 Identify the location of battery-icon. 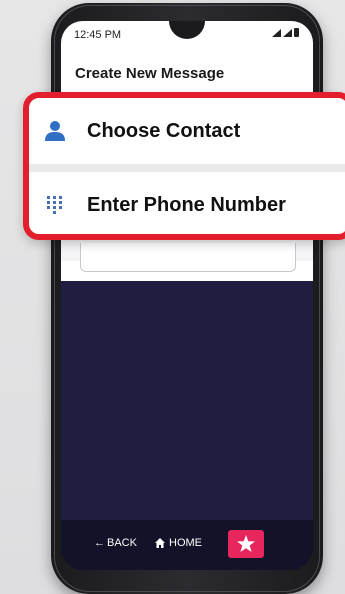
(296, 32).